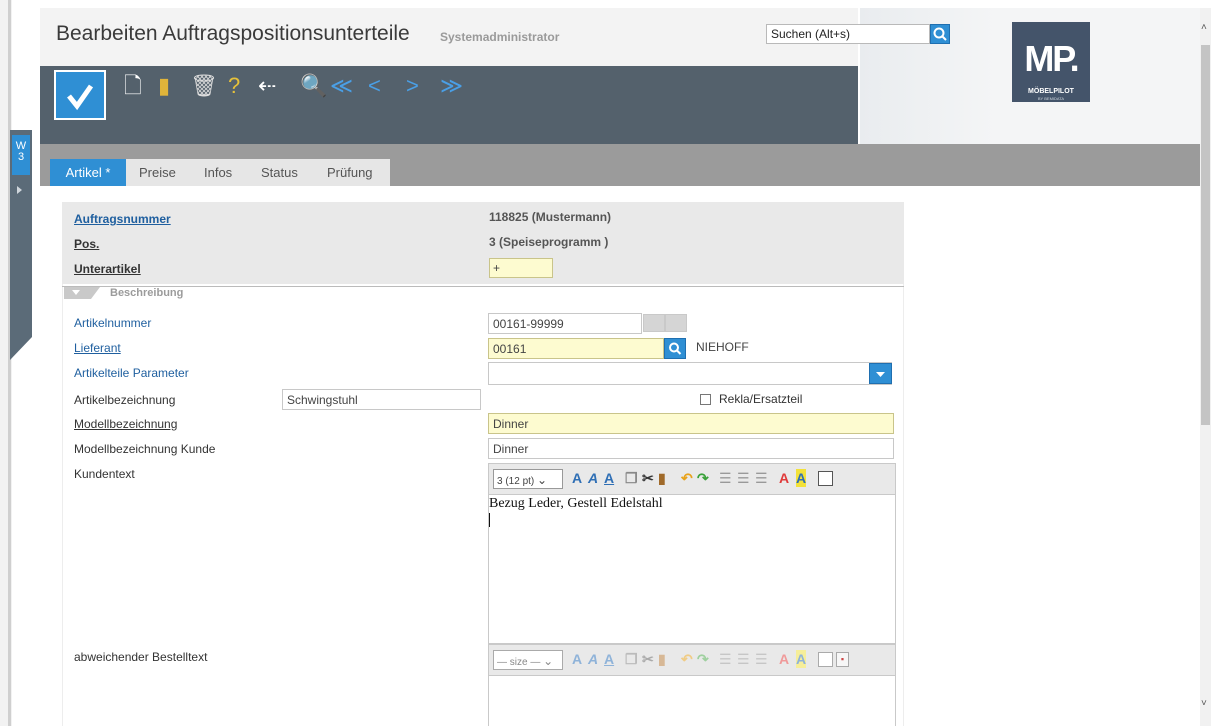 The width and height of the screenshot is (1211, 726). What do you see at coordinates (1051, 91) in the screenshot?
I see `logo-subtitle: MÖBELPILOT` at bounding box center [1051, 91].